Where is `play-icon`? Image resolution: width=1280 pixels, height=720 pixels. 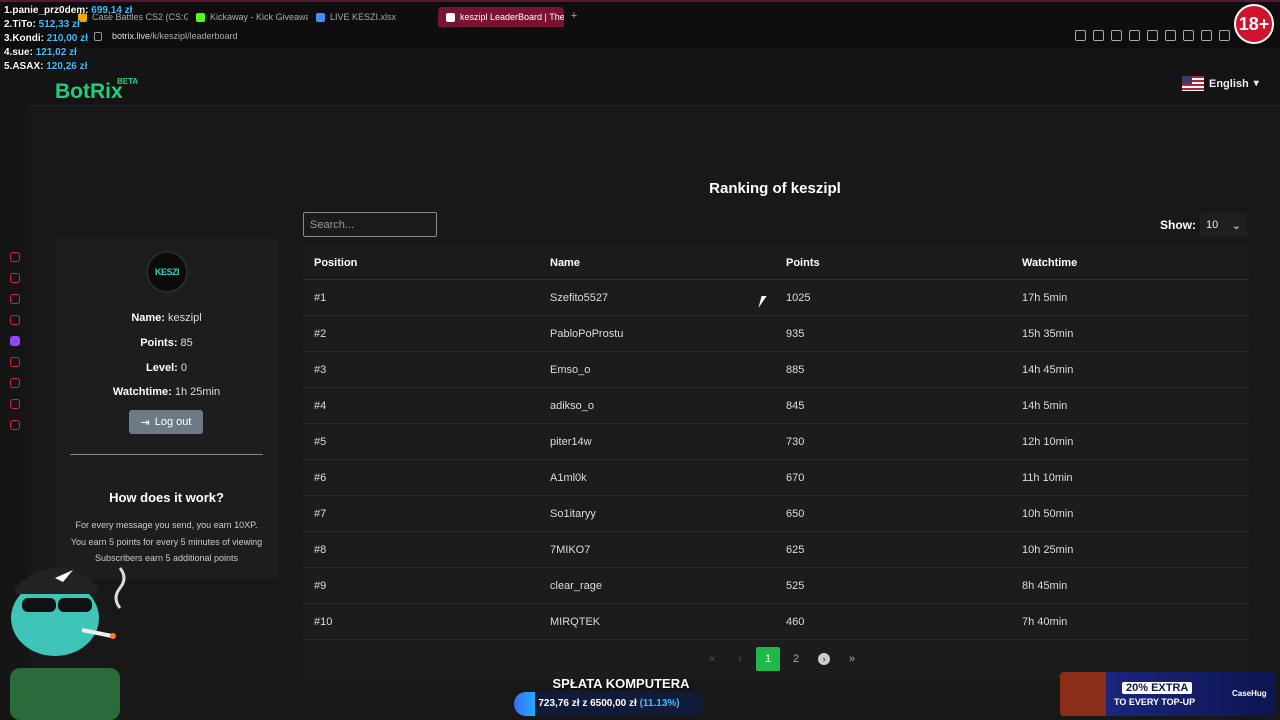 play-icon is located at coordinates (1152, 35).